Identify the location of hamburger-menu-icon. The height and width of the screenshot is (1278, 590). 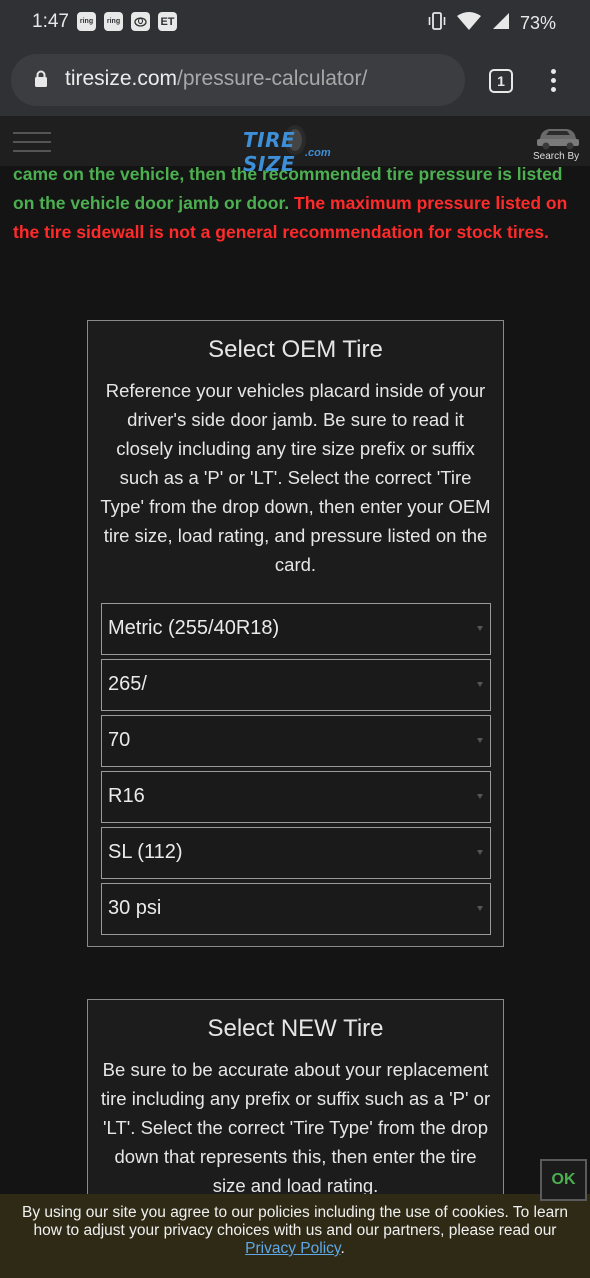
(32, 142).